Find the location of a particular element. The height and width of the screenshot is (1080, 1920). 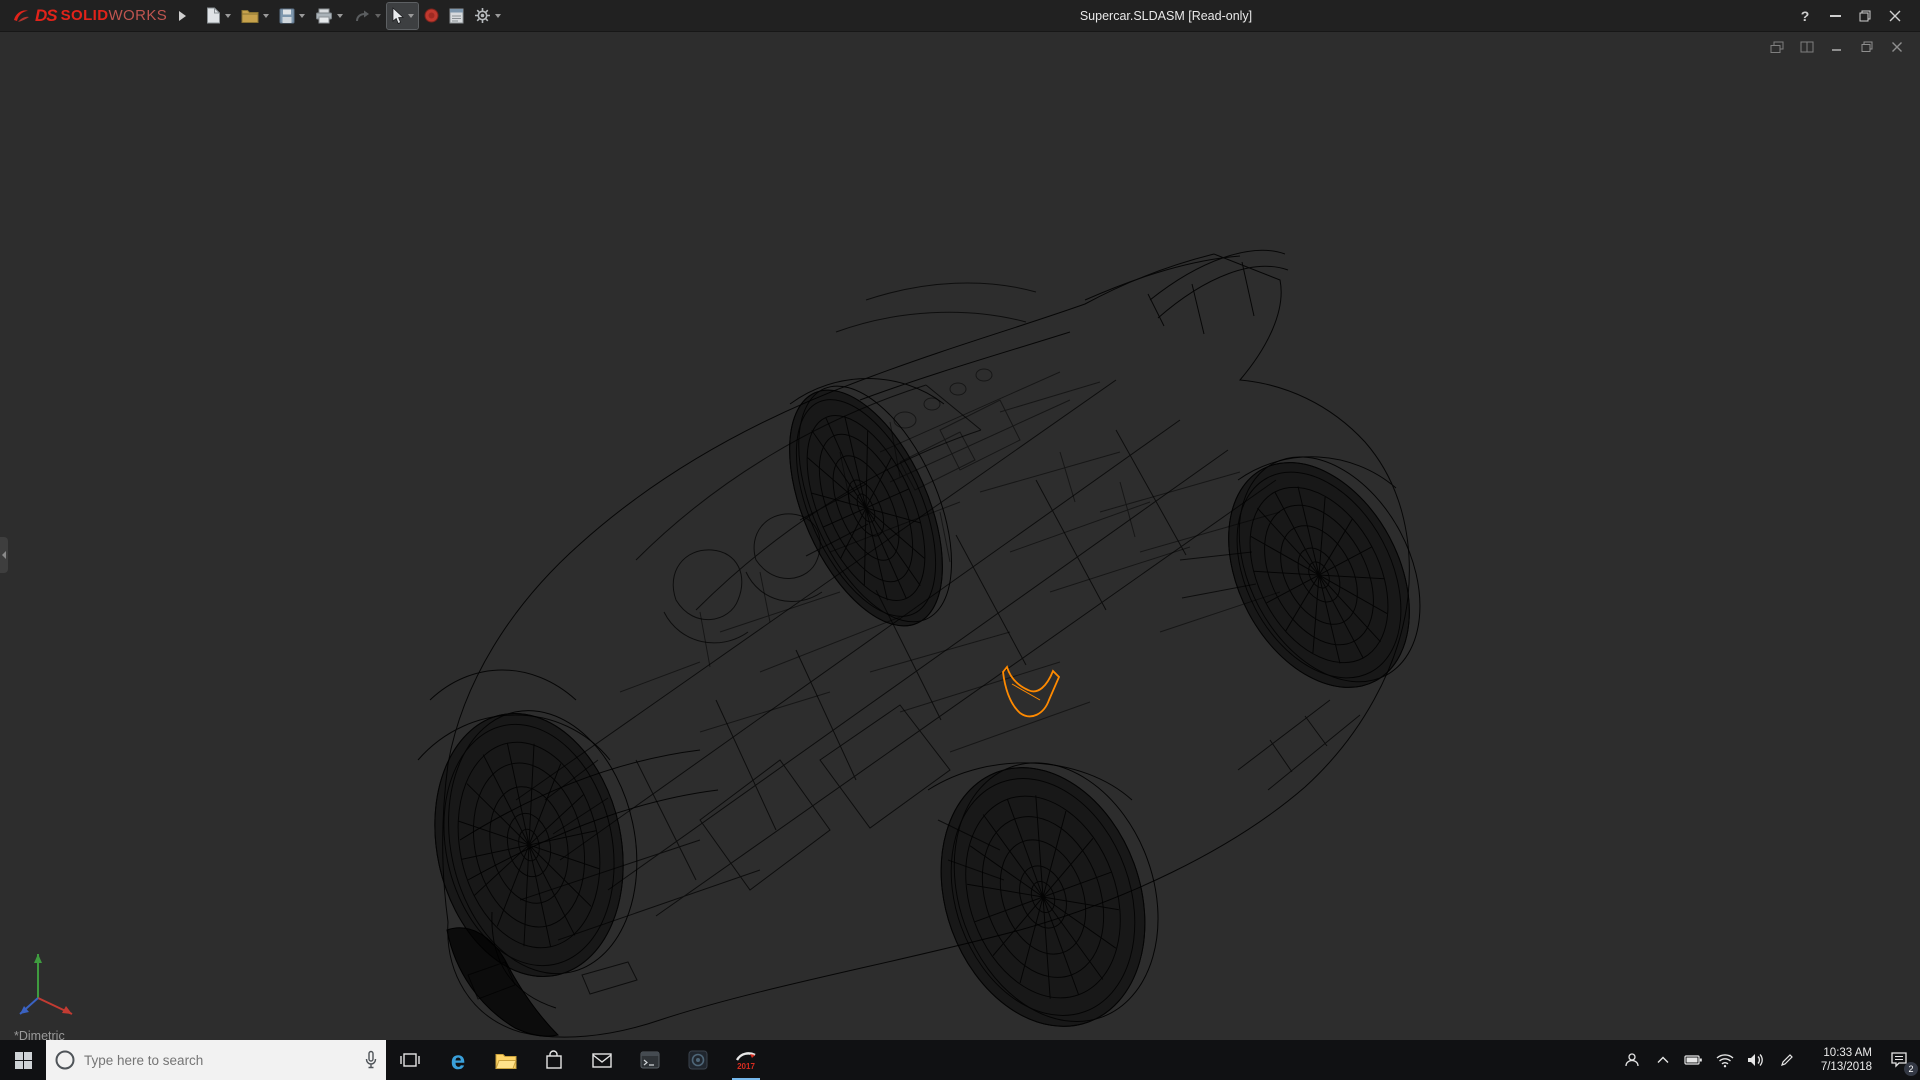

brand-solid-label: SOLID is located at coordinates (84, 15).